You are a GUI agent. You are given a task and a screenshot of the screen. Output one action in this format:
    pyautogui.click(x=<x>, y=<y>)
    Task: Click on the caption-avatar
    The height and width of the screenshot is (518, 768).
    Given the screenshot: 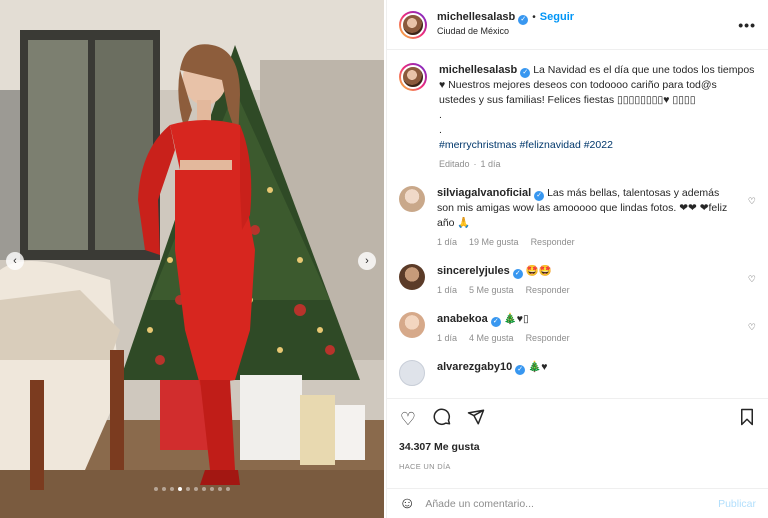 What is the action you would take?
    pyautogui.click(x=413, y=77)
    